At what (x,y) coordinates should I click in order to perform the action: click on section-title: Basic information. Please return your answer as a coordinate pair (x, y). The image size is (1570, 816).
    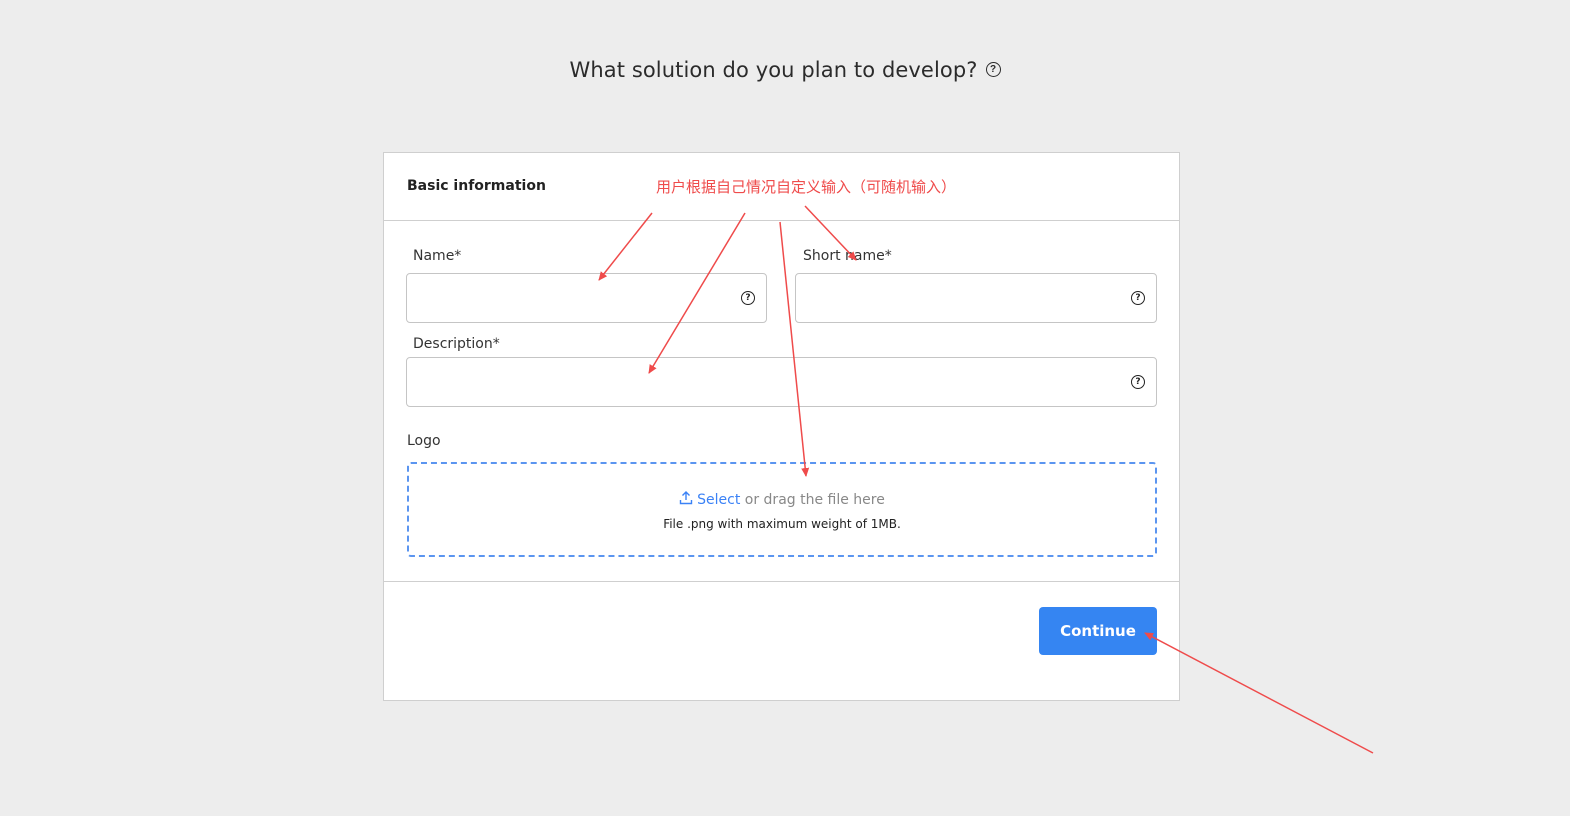
    Looking at the image, I should click on (476, 186).